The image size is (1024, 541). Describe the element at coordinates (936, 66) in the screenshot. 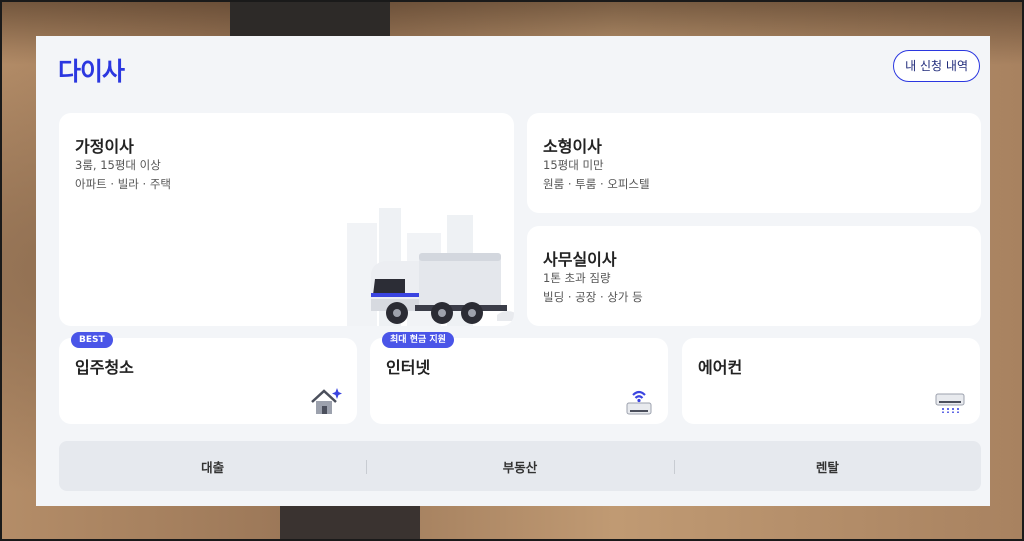

I see `my-requests-button: 내 신청 내역` at that location.